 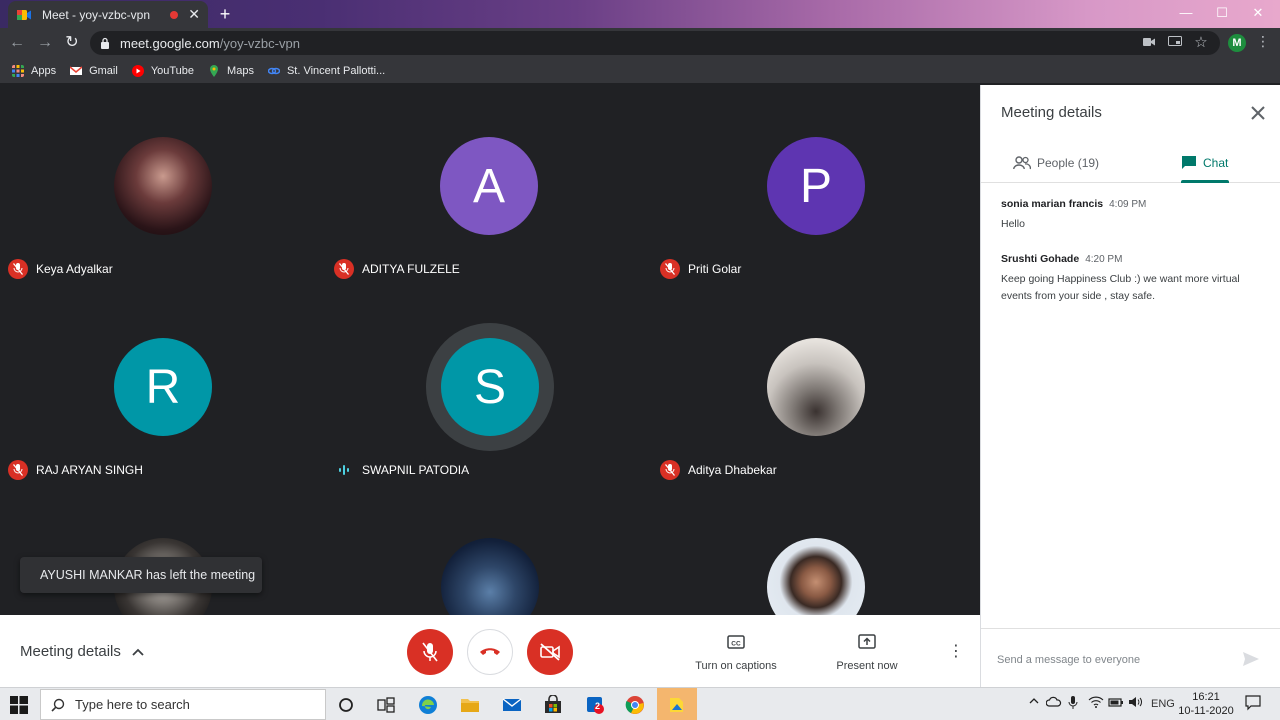 I want to click on tab-close-icon: ✕, so click(x=194, y=14).